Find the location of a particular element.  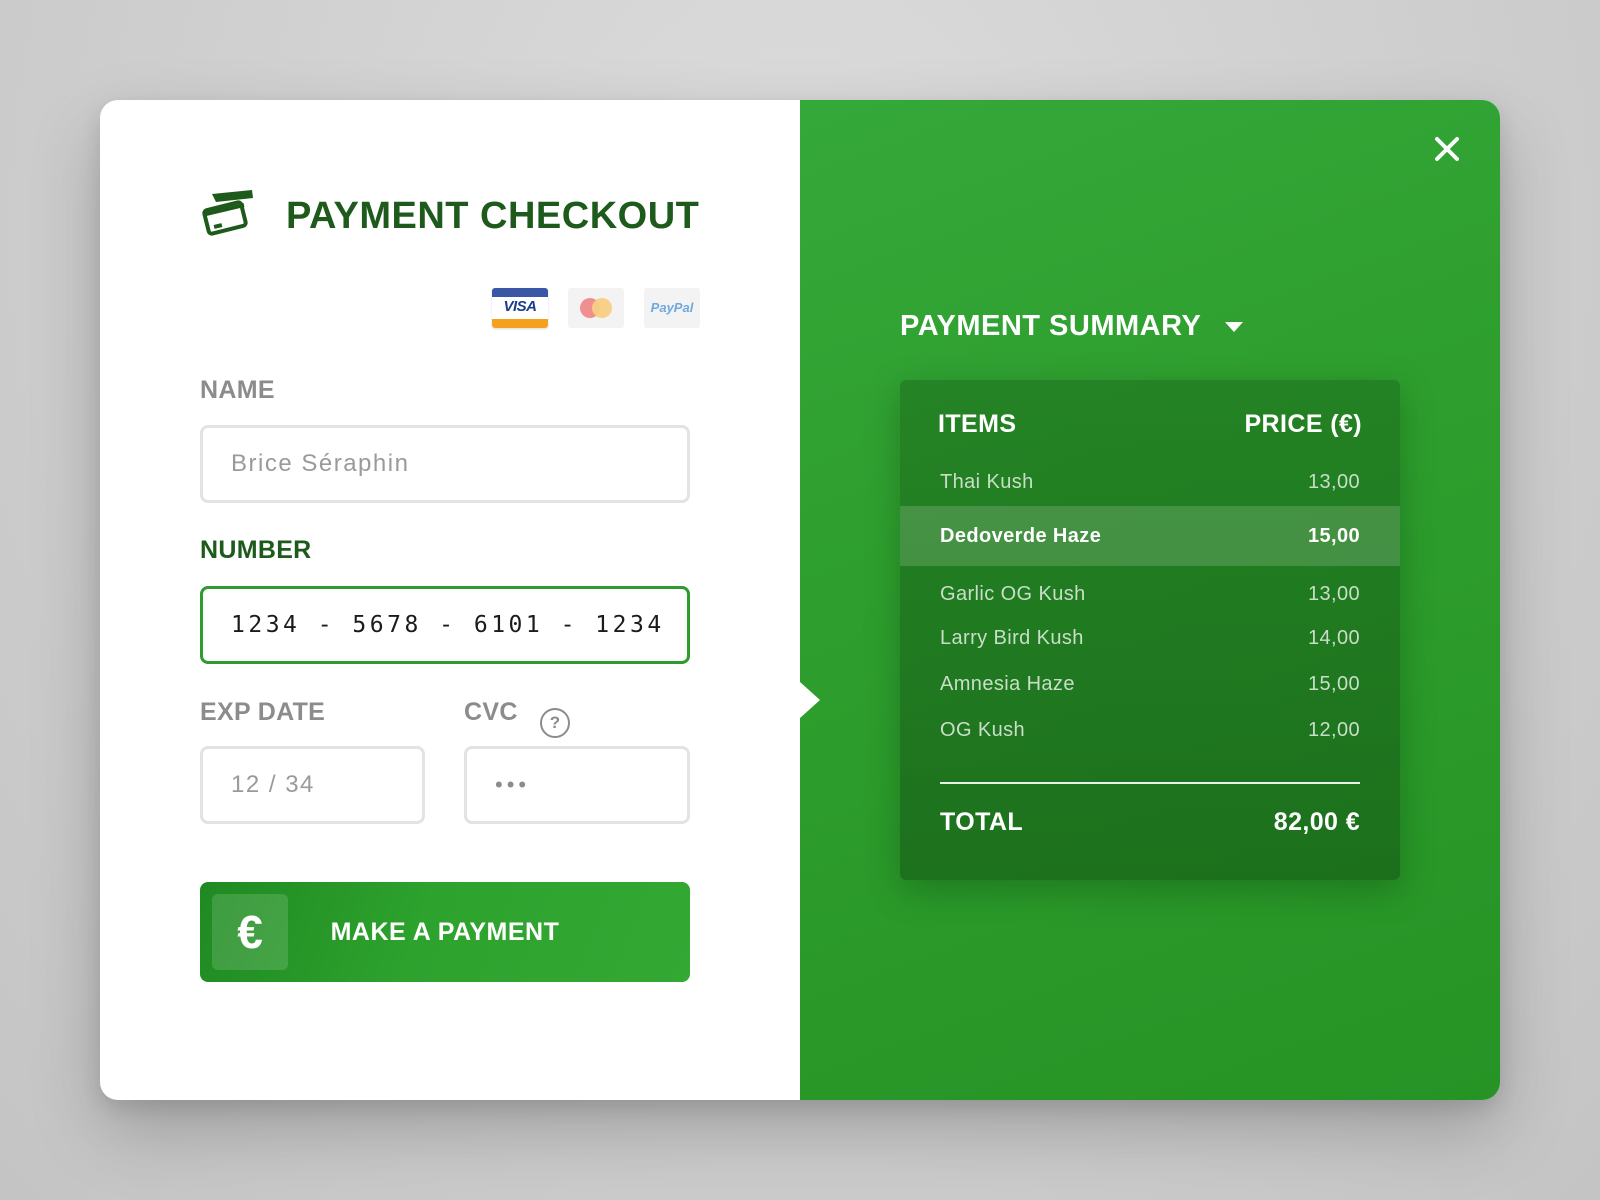

item-price: 14,00 is located at coordinates (1333, 637).